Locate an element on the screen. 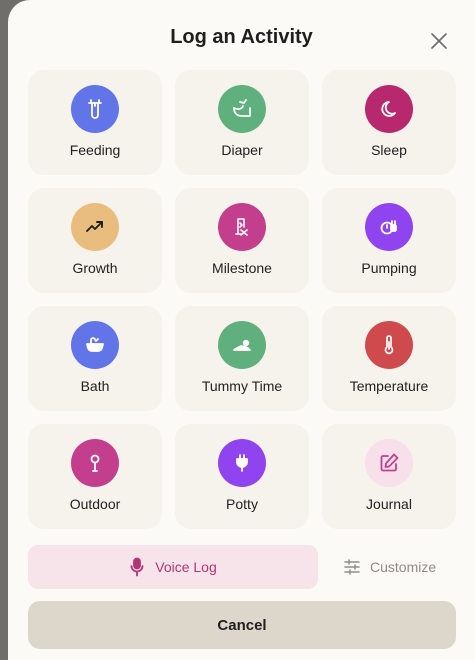  activity-label: Potty is located at coordinates (242, 504).